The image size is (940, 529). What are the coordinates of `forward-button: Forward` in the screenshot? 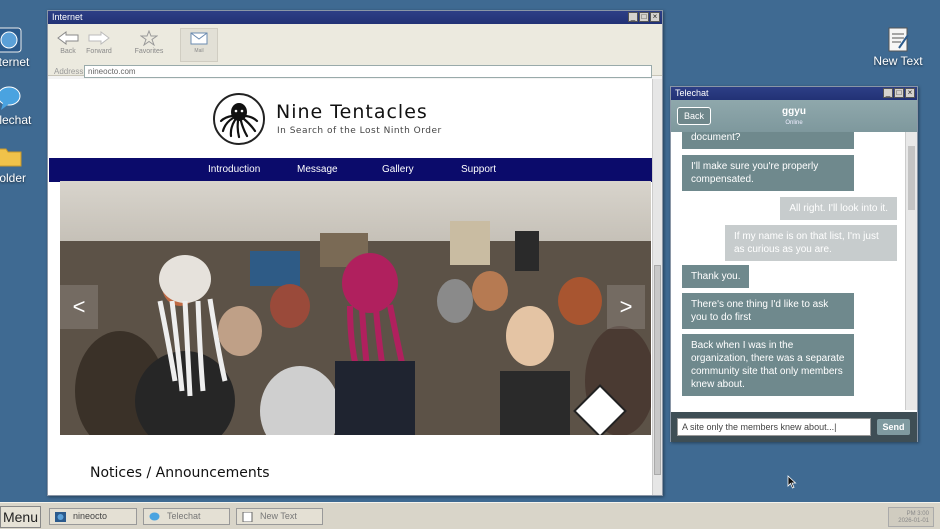 It's located at (99, 42).